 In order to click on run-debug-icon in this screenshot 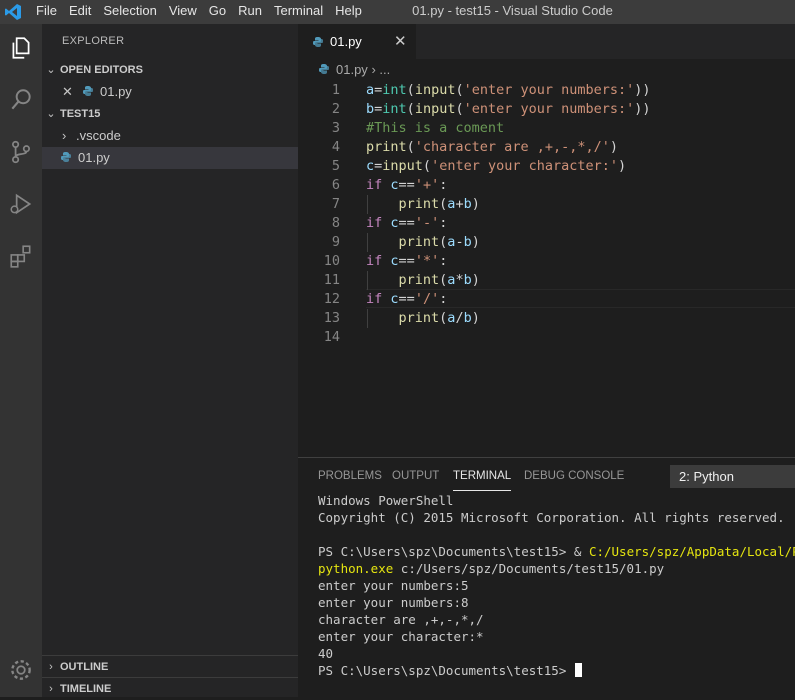, I will do `click(21, 204)`.